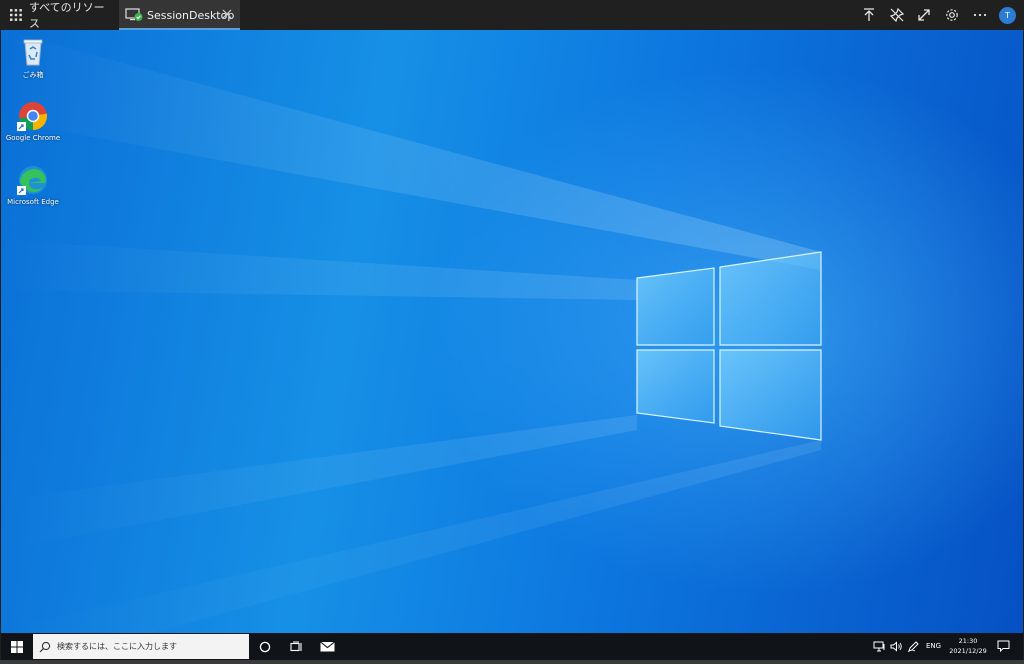 Image resolution: width=1024 pixels, height=664 pixels. I want to click on recycle-bin-shortcut: ごみ箱, so click(33, 58).